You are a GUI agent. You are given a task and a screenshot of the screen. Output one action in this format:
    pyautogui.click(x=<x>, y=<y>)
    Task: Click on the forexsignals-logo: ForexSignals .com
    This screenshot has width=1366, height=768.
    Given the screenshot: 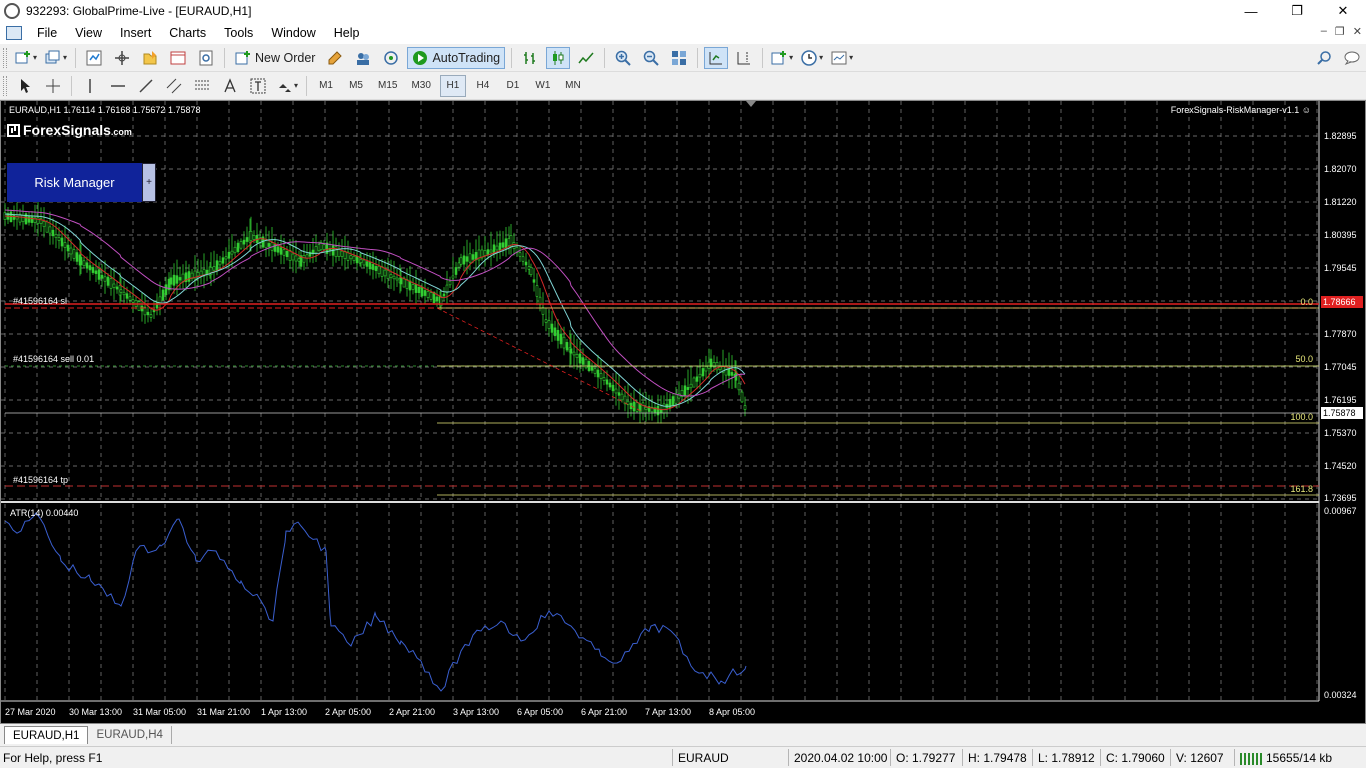 What is the action you would take?
    pyautogui.click(x=69, y=130)
    